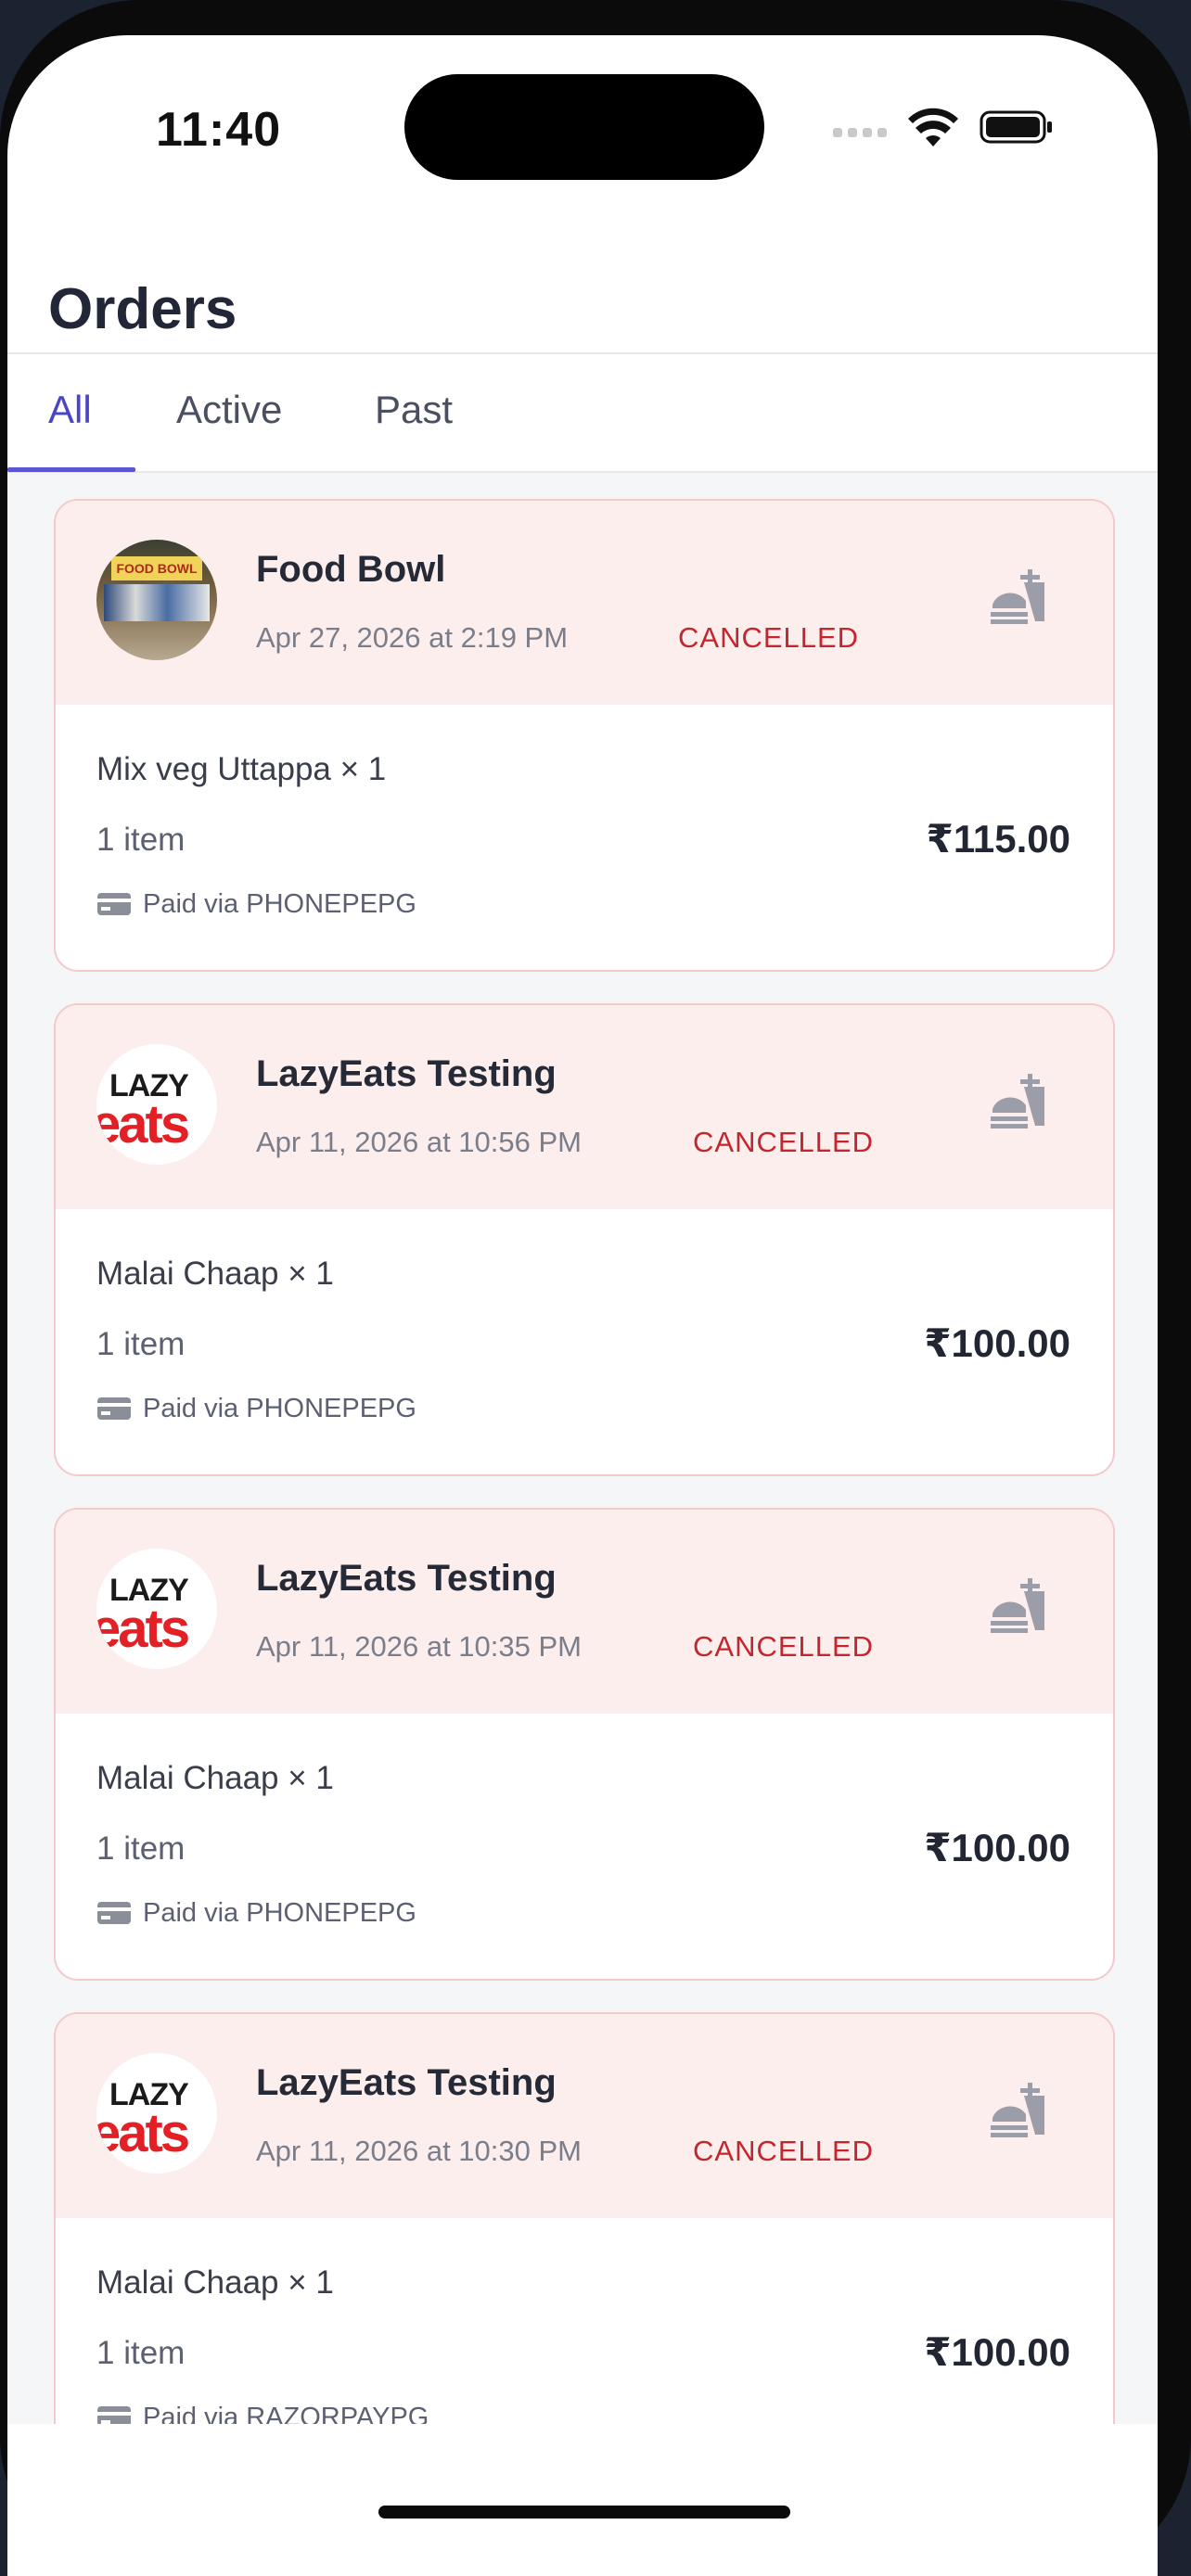 This screenshot has width=1191, height=2576. Describe the element at coordinates (419, 1646) in the screenshot. I see `order-date: Apr 11, 2026 at 10:35 PM` at that location.